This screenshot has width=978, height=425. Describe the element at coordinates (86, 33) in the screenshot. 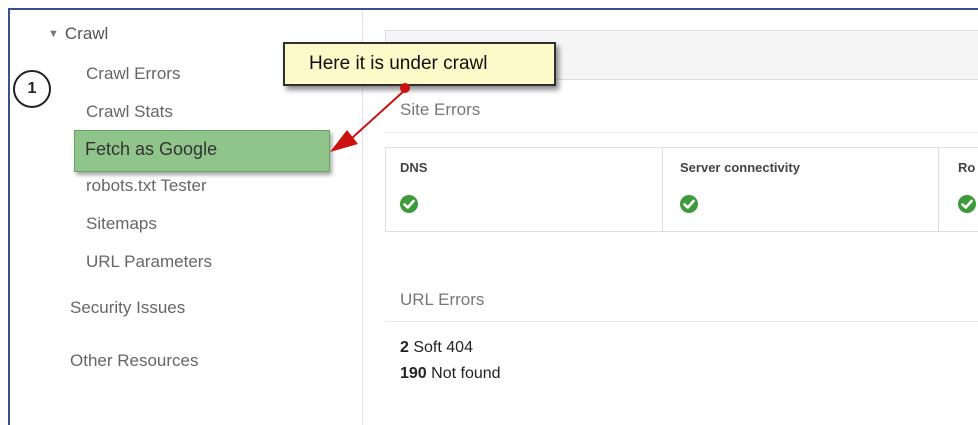

I see `crawl-label: Crawl` at that location.